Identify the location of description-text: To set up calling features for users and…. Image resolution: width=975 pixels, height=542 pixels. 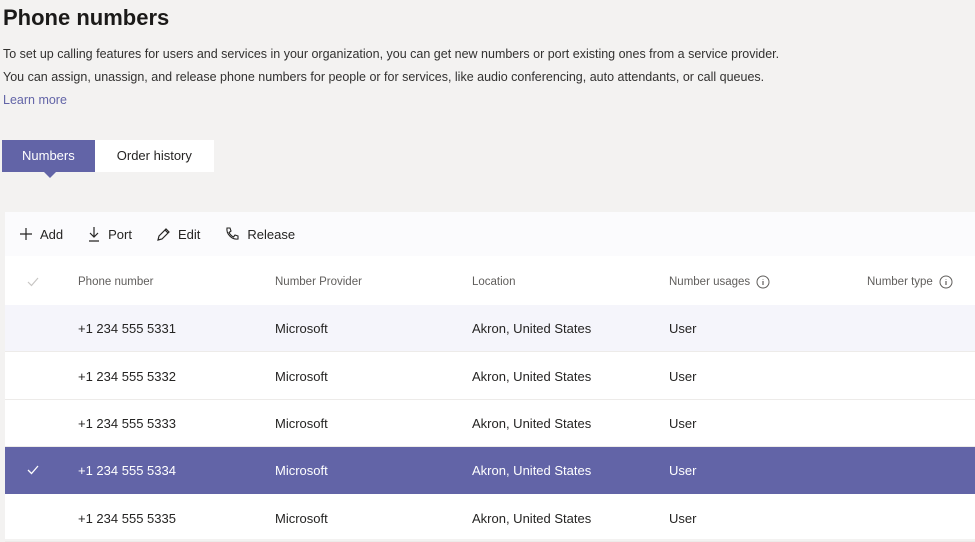
(391, 65).